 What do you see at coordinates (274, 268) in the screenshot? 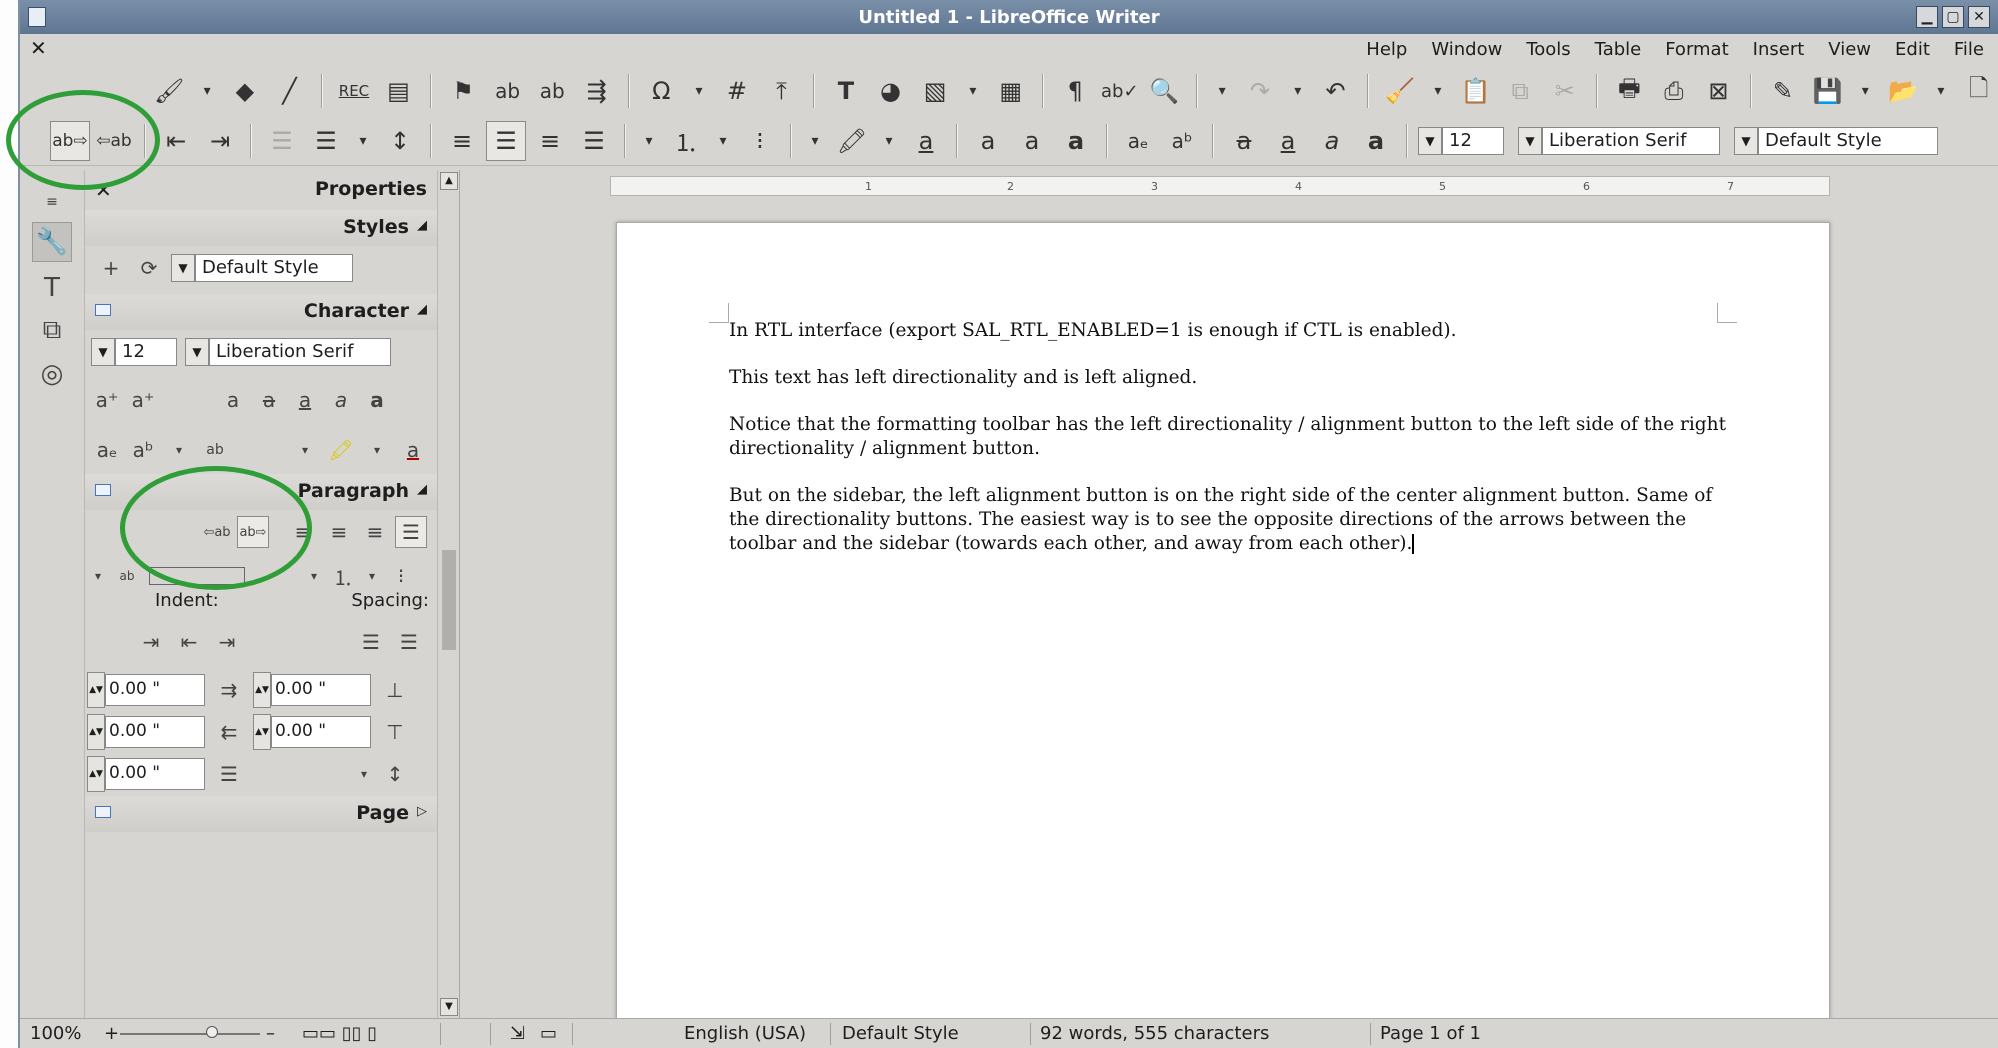
I see `style-field: Default Style` at bounding box center [274, 268].